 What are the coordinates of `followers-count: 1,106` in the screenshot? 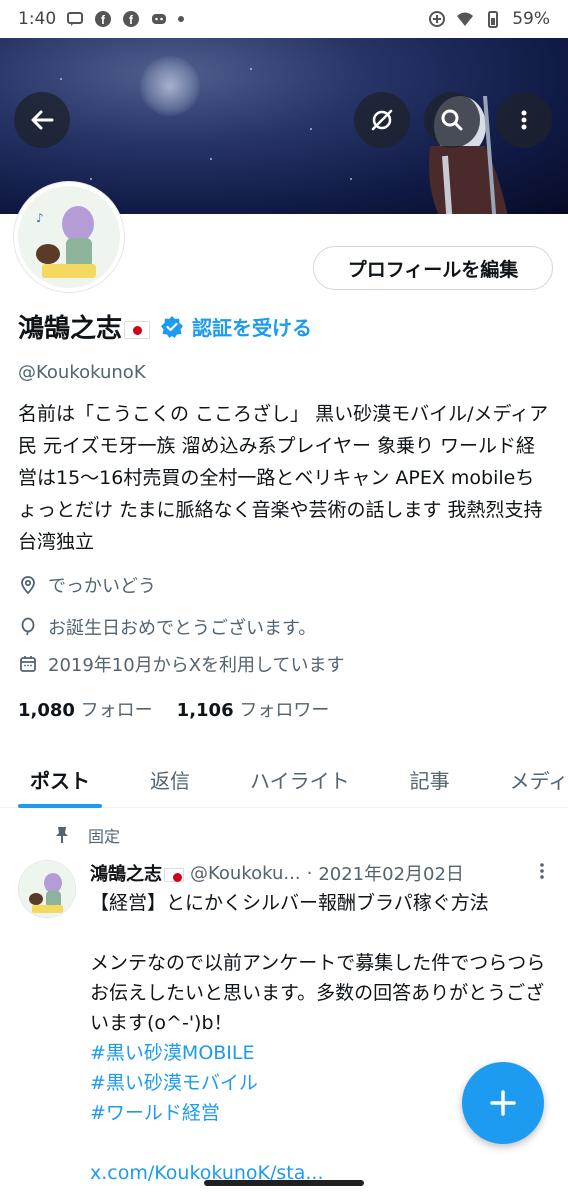 It's located at (205, 710).